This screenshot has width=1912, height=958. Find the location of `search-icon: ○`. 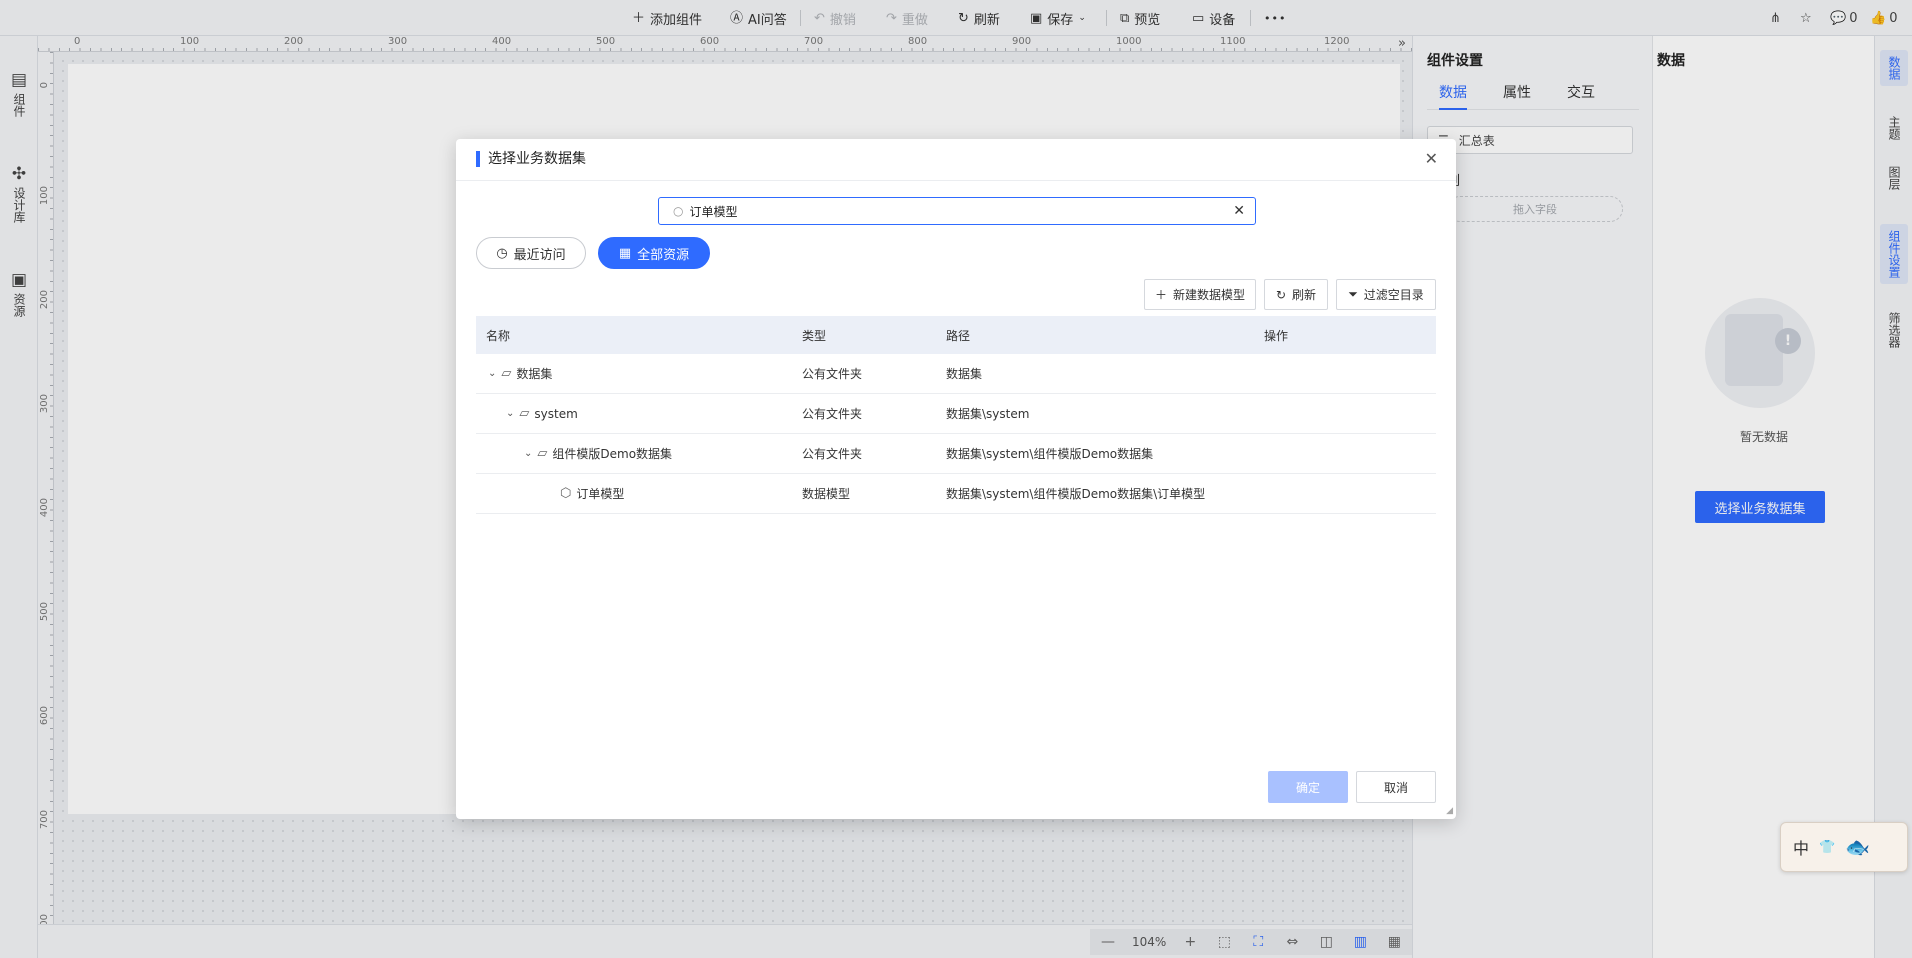

search-icon: ○ is located at coordinates (678, 211).